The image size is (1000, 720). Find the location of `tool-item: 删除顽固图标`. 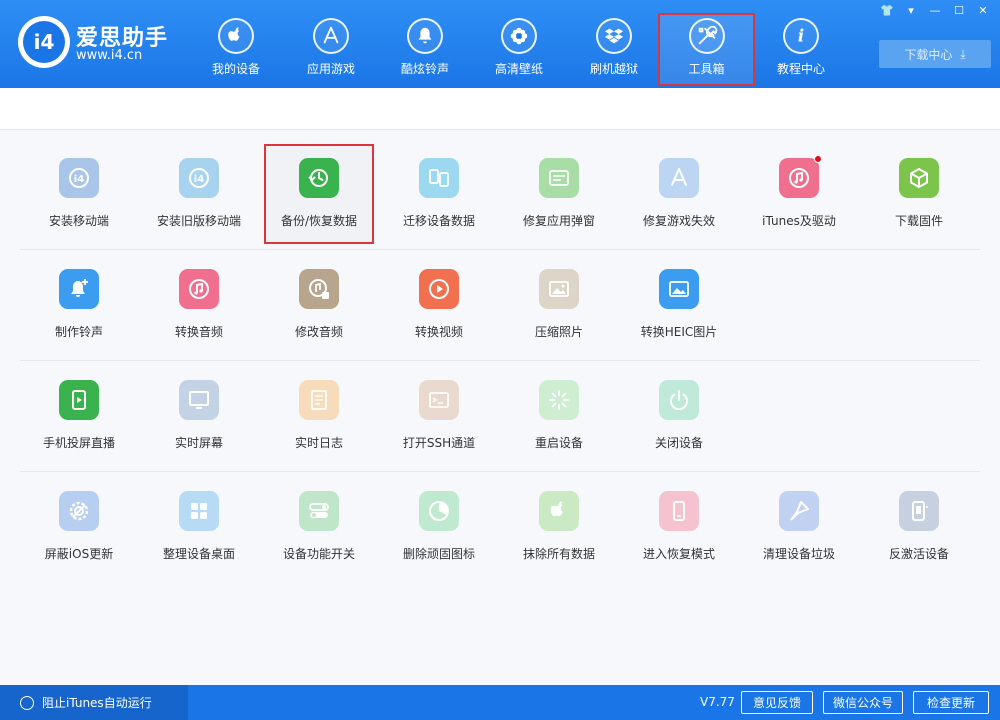

tool-item: 删除顽固图标 is located at coordinates (439, 527).